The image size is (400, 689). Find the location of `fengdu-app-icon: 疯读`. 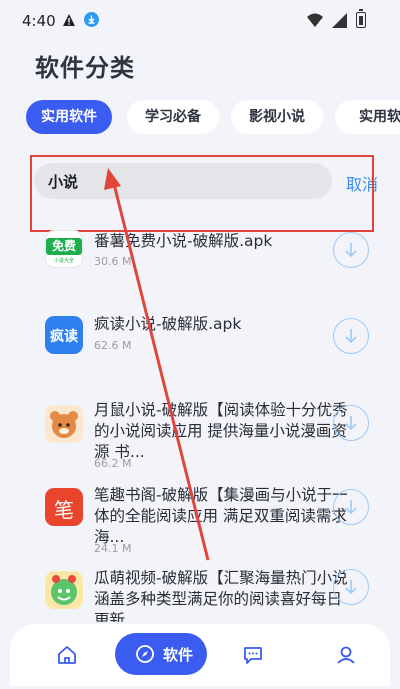

fengdu-app-icon: 疯读 is located at coordinates (64, 335).